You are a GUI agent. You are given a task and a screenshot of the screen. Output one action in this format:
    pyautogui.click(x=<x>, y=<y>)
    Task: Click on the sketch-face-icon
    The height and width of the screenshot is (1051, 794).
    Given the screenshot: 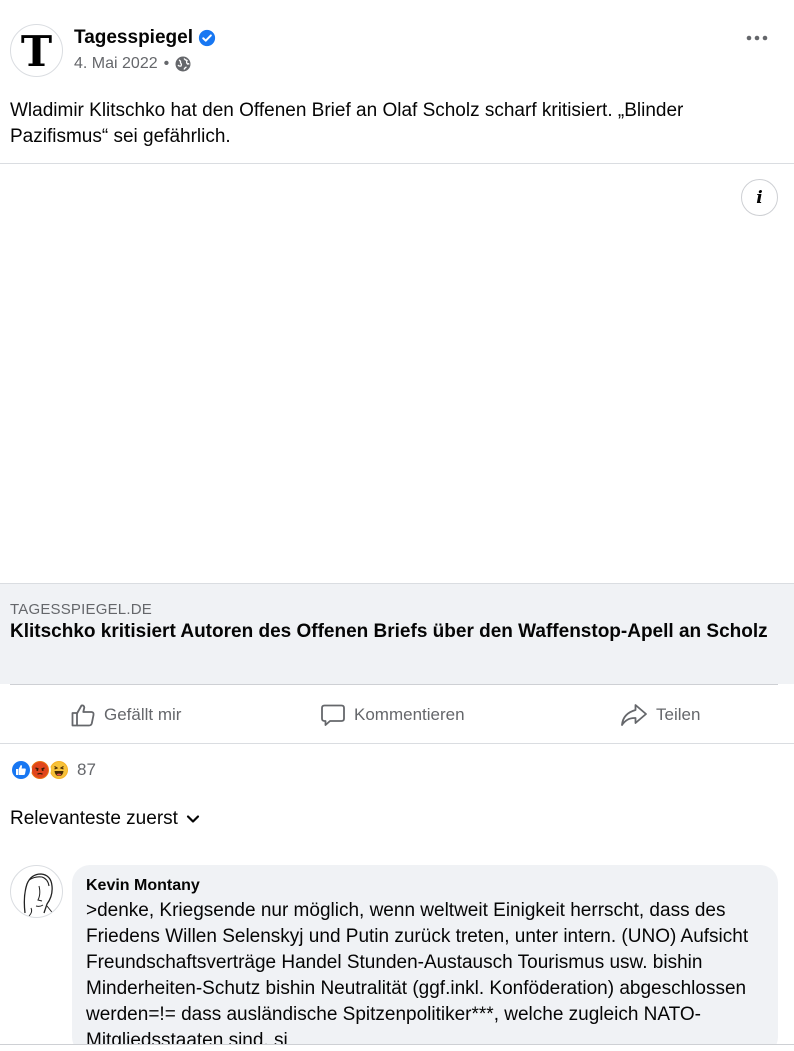 What is the action you would take?
    pyautogui.click(x=39, y=895)
    